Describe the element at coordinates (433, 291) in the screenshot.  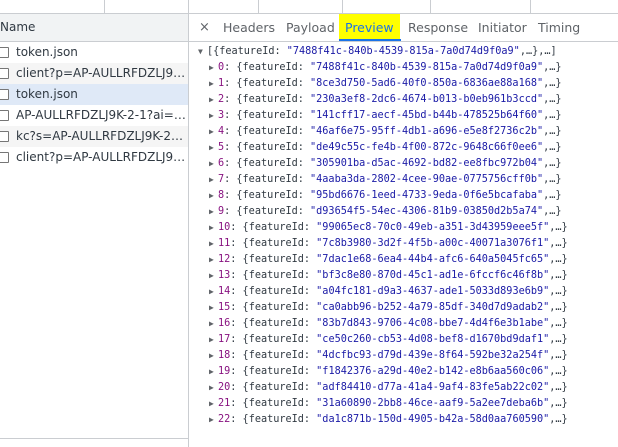
I see `entry-value: "a04fc181-d9a3-4637-ade1-5033d893e6b9"` at that location.